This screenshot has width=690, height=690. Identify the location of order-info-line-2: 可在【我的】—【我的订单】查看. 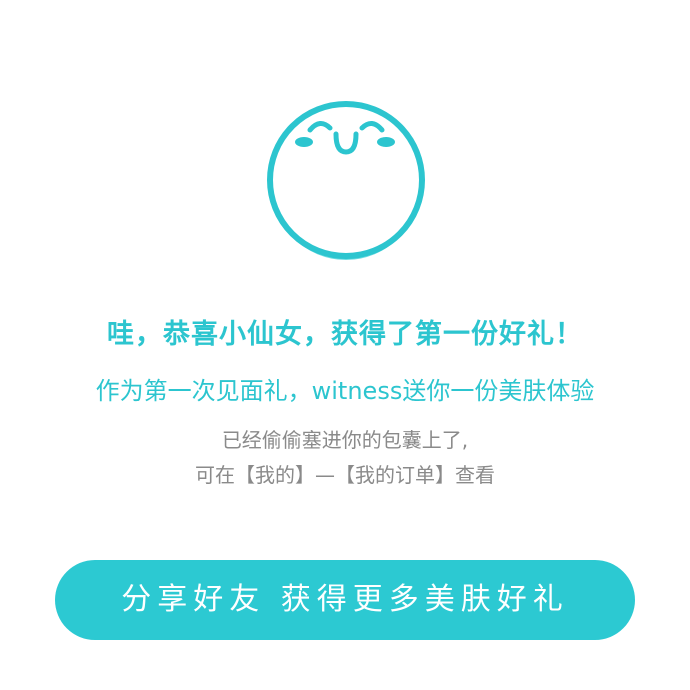
(345, 475).